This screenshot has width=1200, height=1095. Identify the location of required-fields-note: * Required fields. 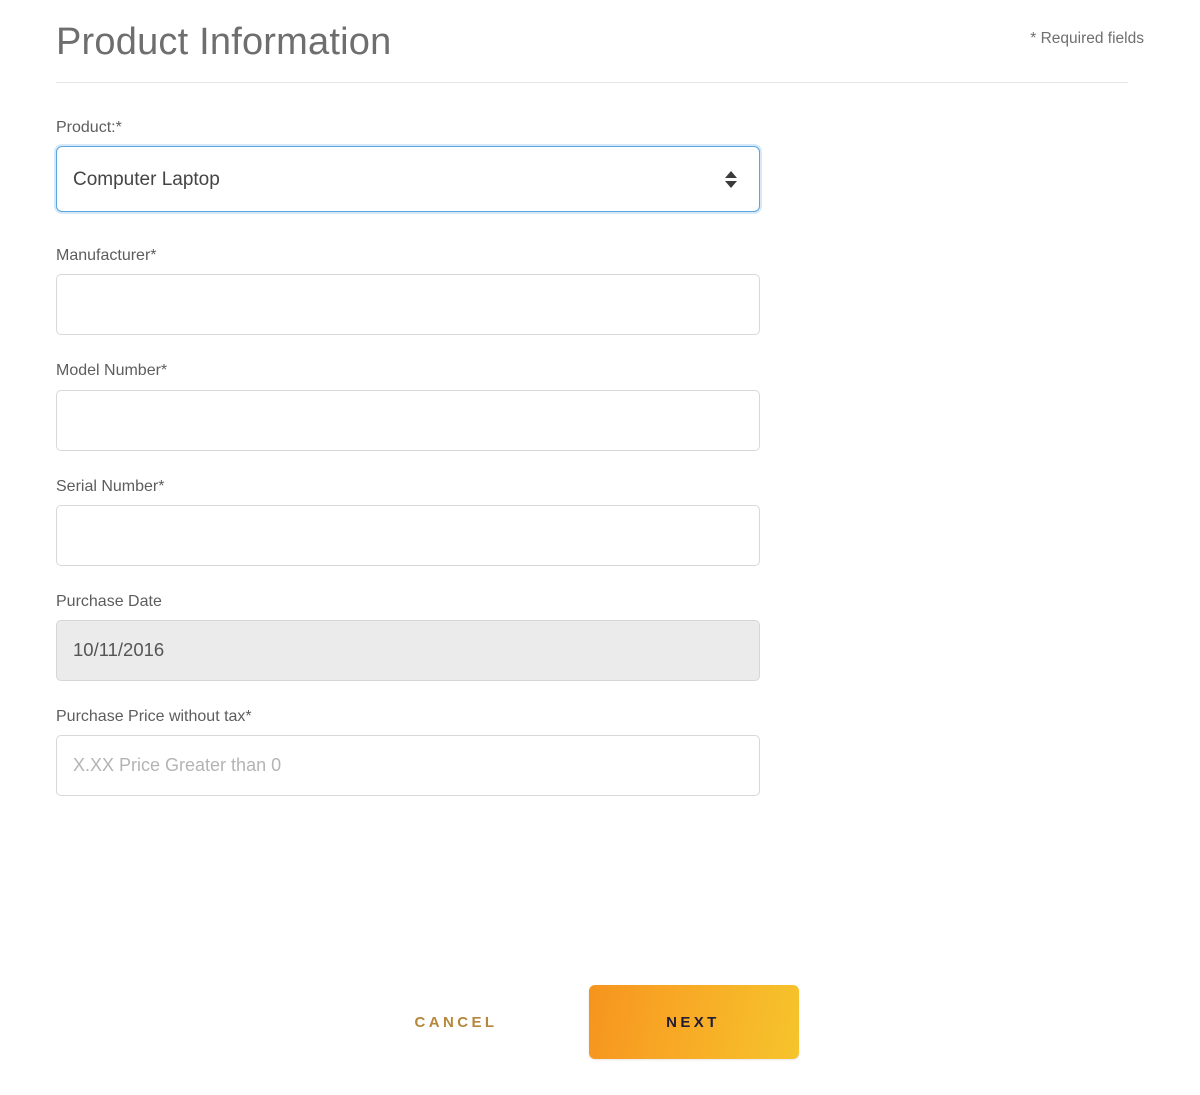
(1087, 38).